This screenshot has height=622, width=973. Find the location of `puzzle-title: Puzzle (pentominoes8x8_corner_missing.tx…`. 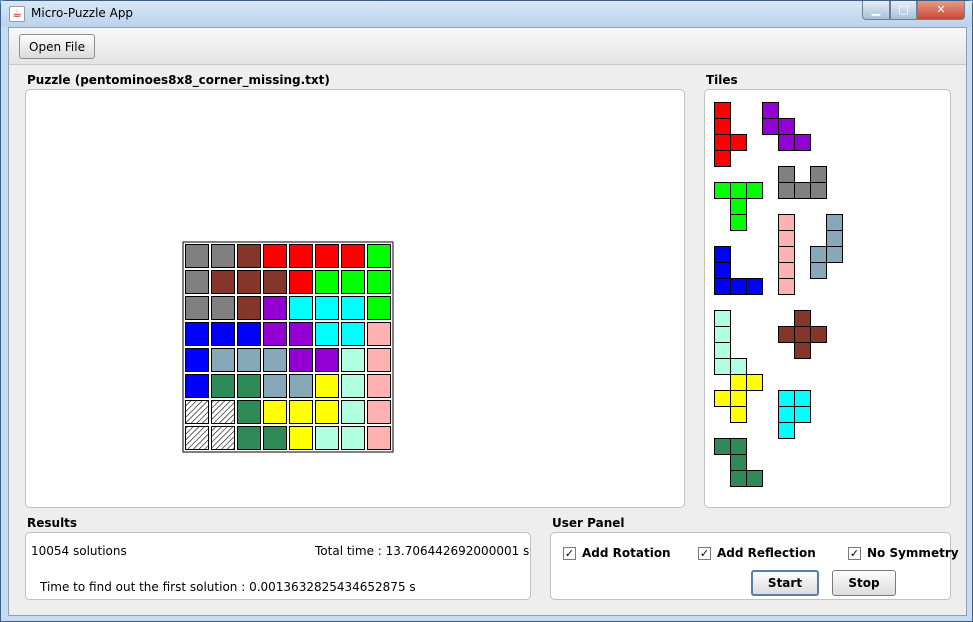

puzzle-title: Puzzle (pentominoes8x8_corner_missing.tx… is located at coordinates (178, 80).